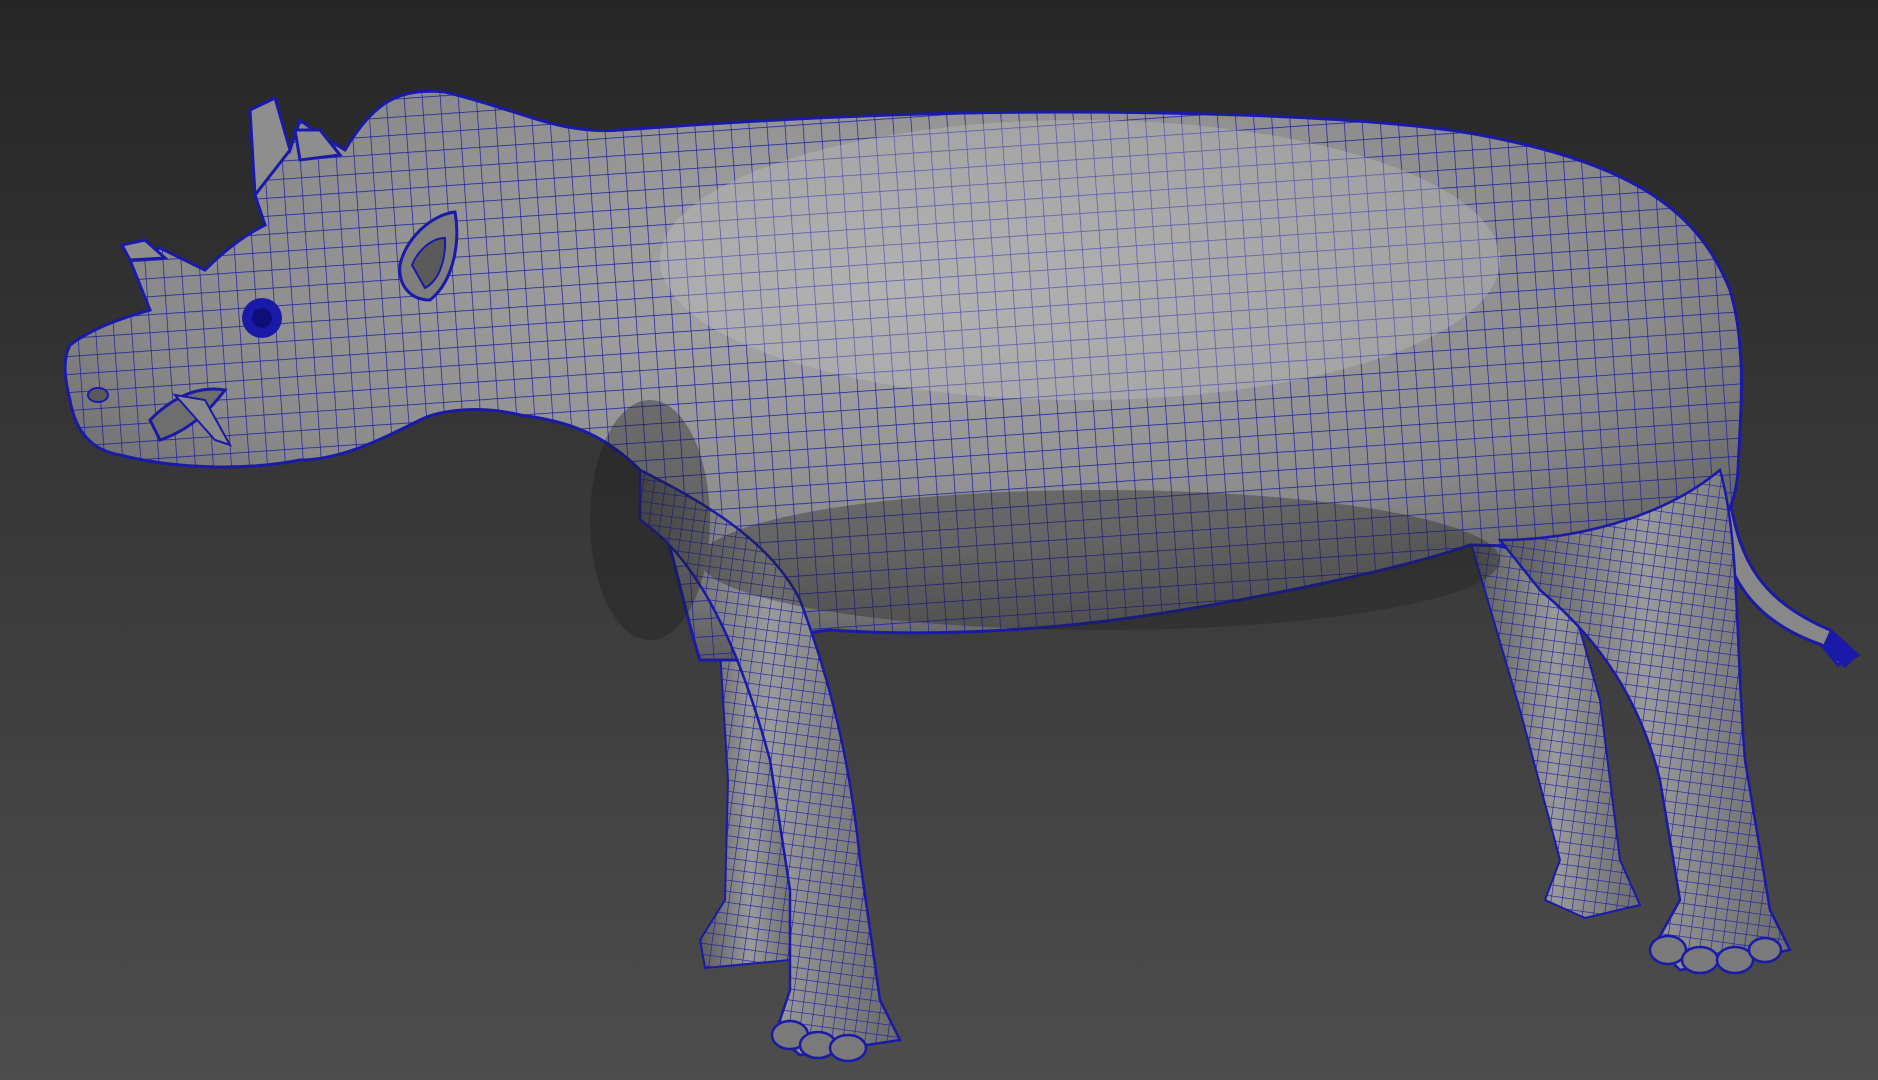 The image size is (1878, 1080). Describe the element at coordinates (262, 318) in the screenshot. I see `eye` at that location.